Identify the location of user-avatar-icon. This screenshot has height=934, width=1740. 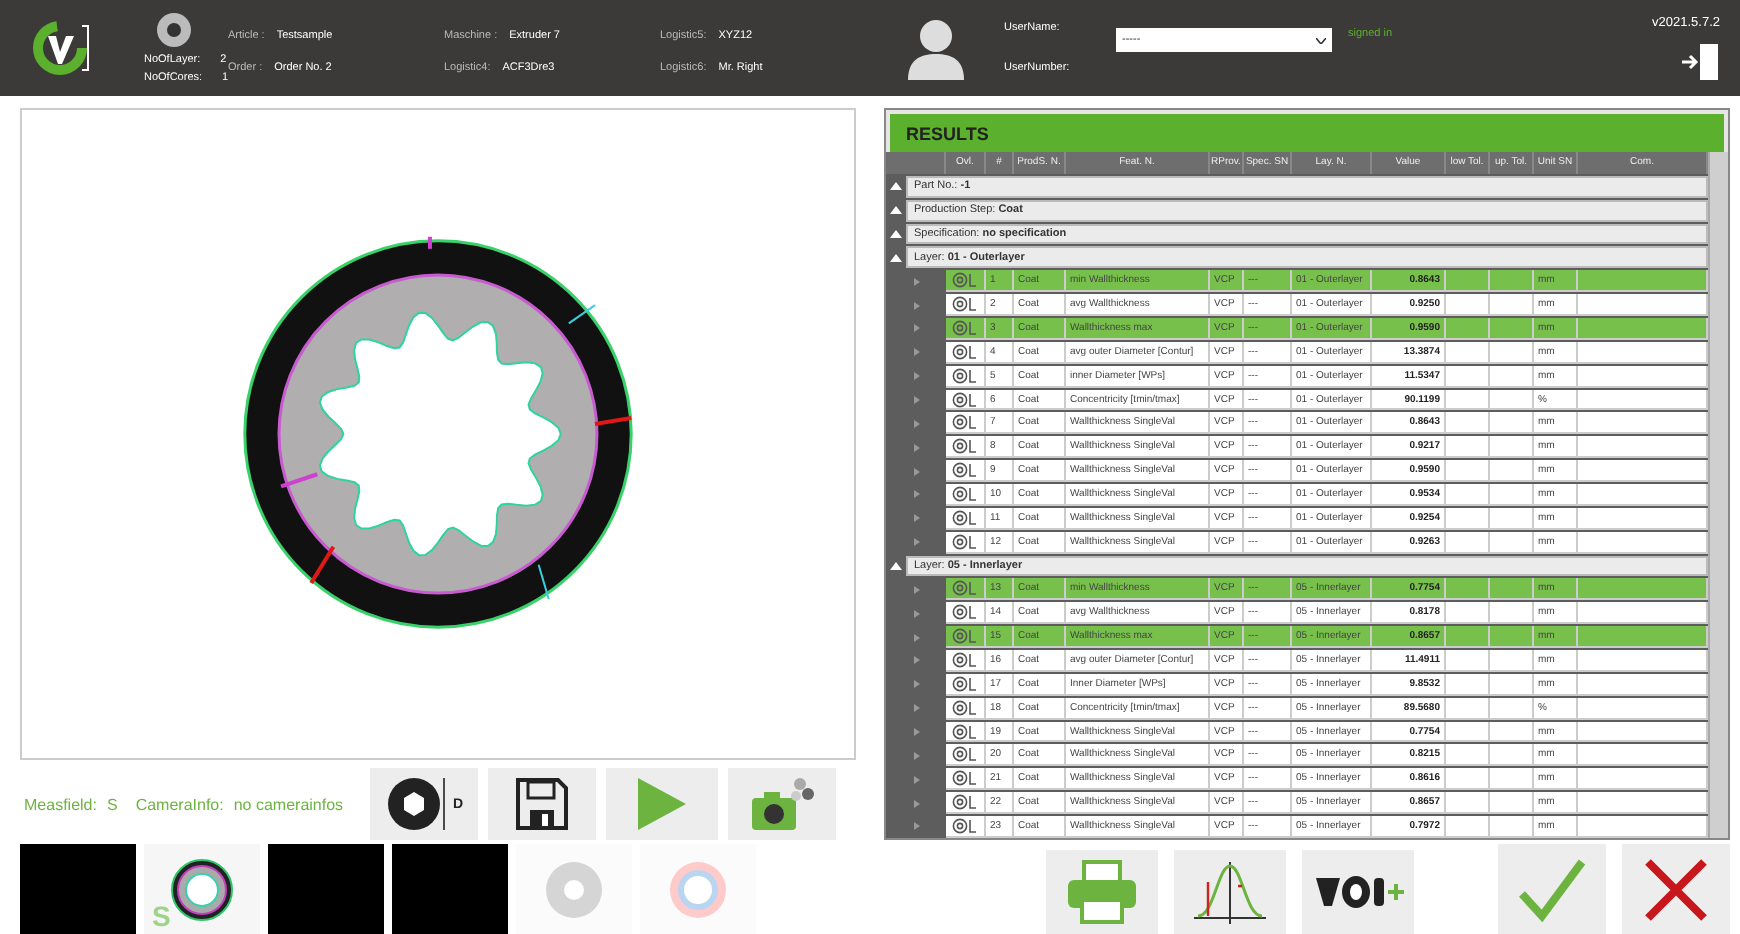
(936, 48).